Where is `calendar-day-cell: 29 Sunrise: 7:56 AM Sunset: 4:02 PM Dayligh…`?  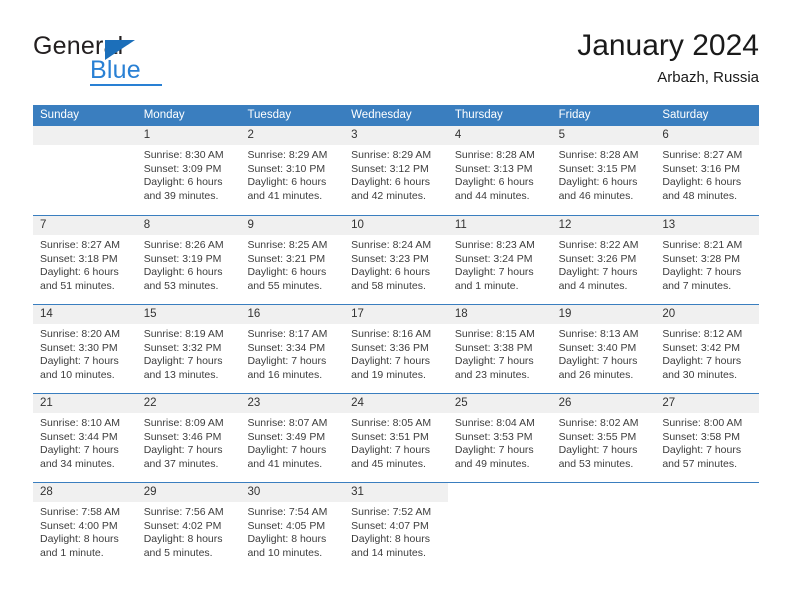 calendar-day-cell: 29 Sunrise: 7:56 AM Sunset: 4:02 PM Dayligh… is located at coordinates (188, 527).